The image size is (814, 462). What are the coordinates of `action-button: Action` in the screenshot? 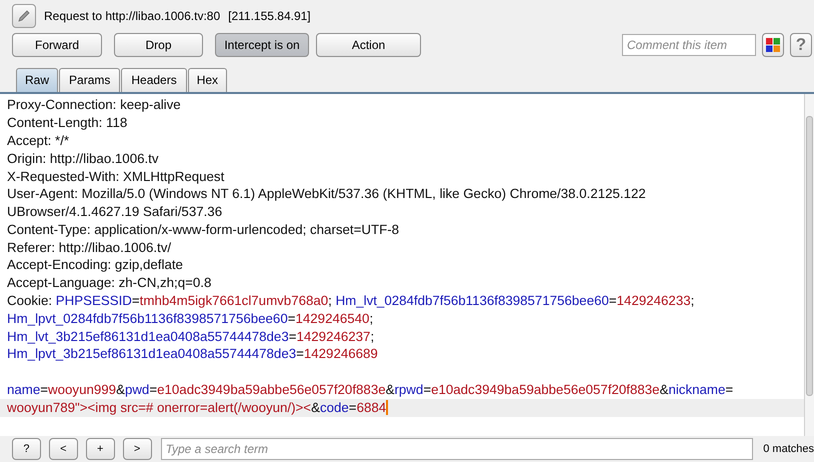 It's located at (368, 45).